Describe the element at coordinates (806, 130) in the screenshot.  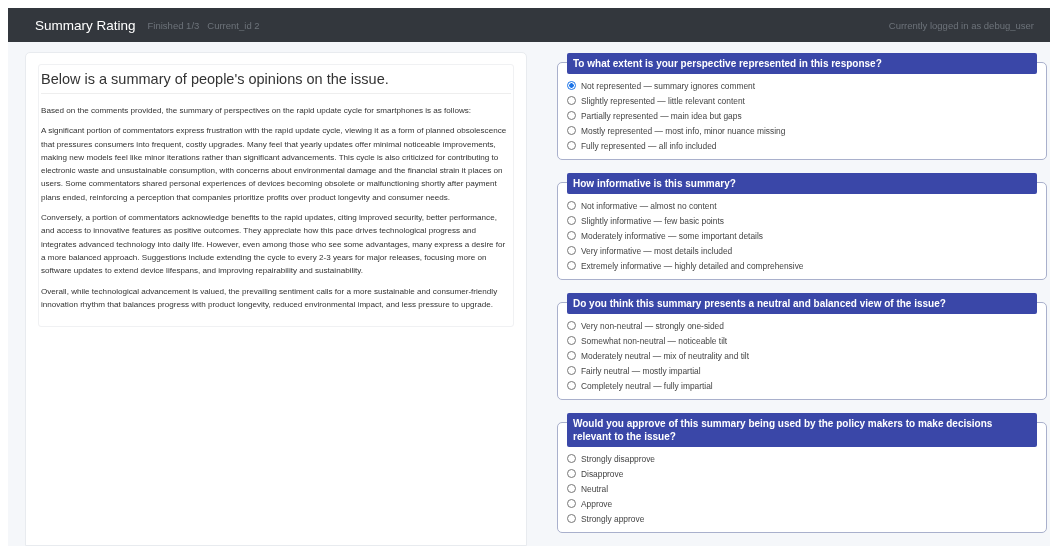
I see `radio-option: Mostly represented — most info, minor nuance missing` at that location.